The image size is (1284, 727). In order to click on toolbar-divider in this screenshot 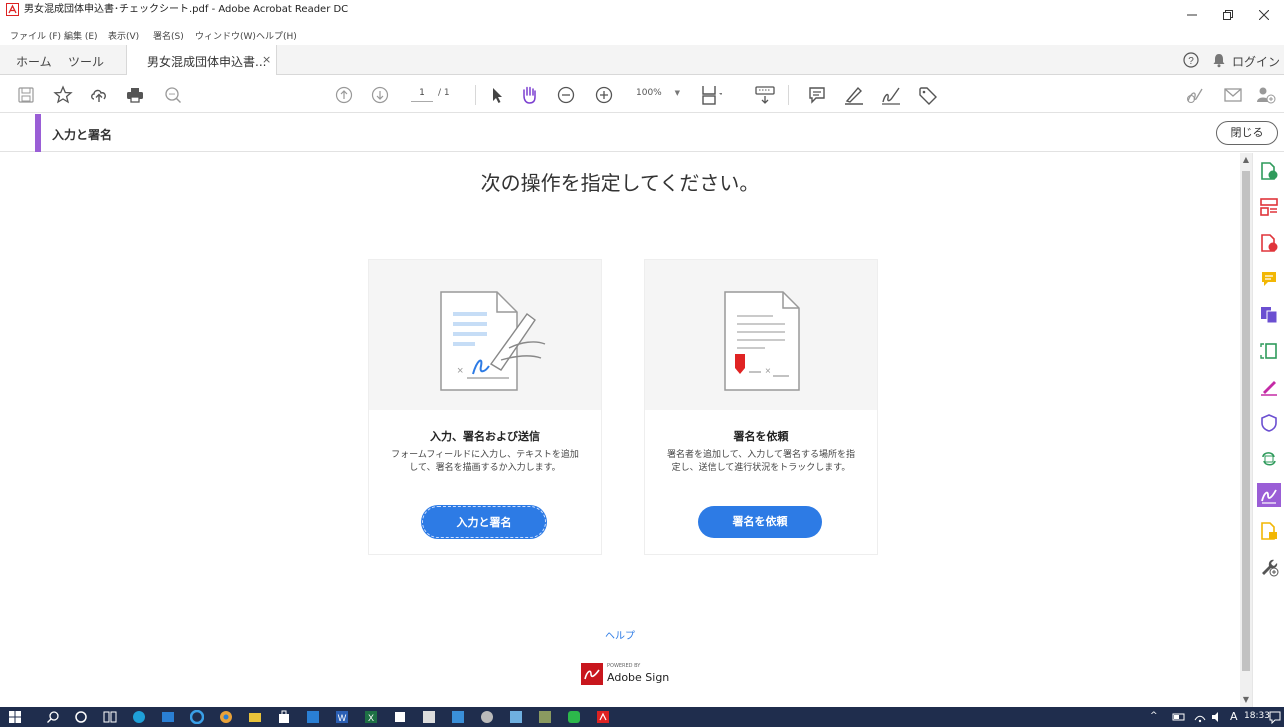, I will do `click(475, 95)`.